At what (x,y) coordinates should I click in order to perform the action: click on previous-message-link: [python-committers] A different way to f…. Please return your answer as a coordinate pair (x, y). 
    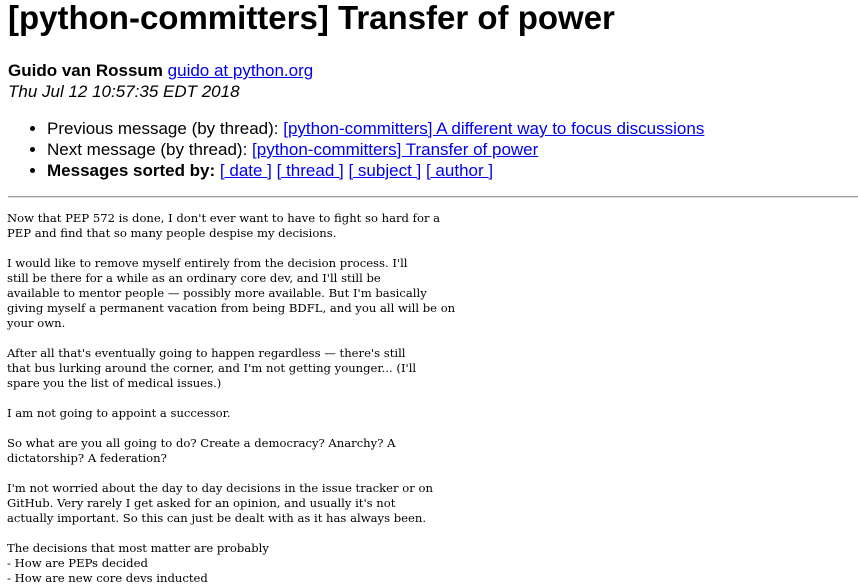
    Looking at the image, I should click on (493, 128).